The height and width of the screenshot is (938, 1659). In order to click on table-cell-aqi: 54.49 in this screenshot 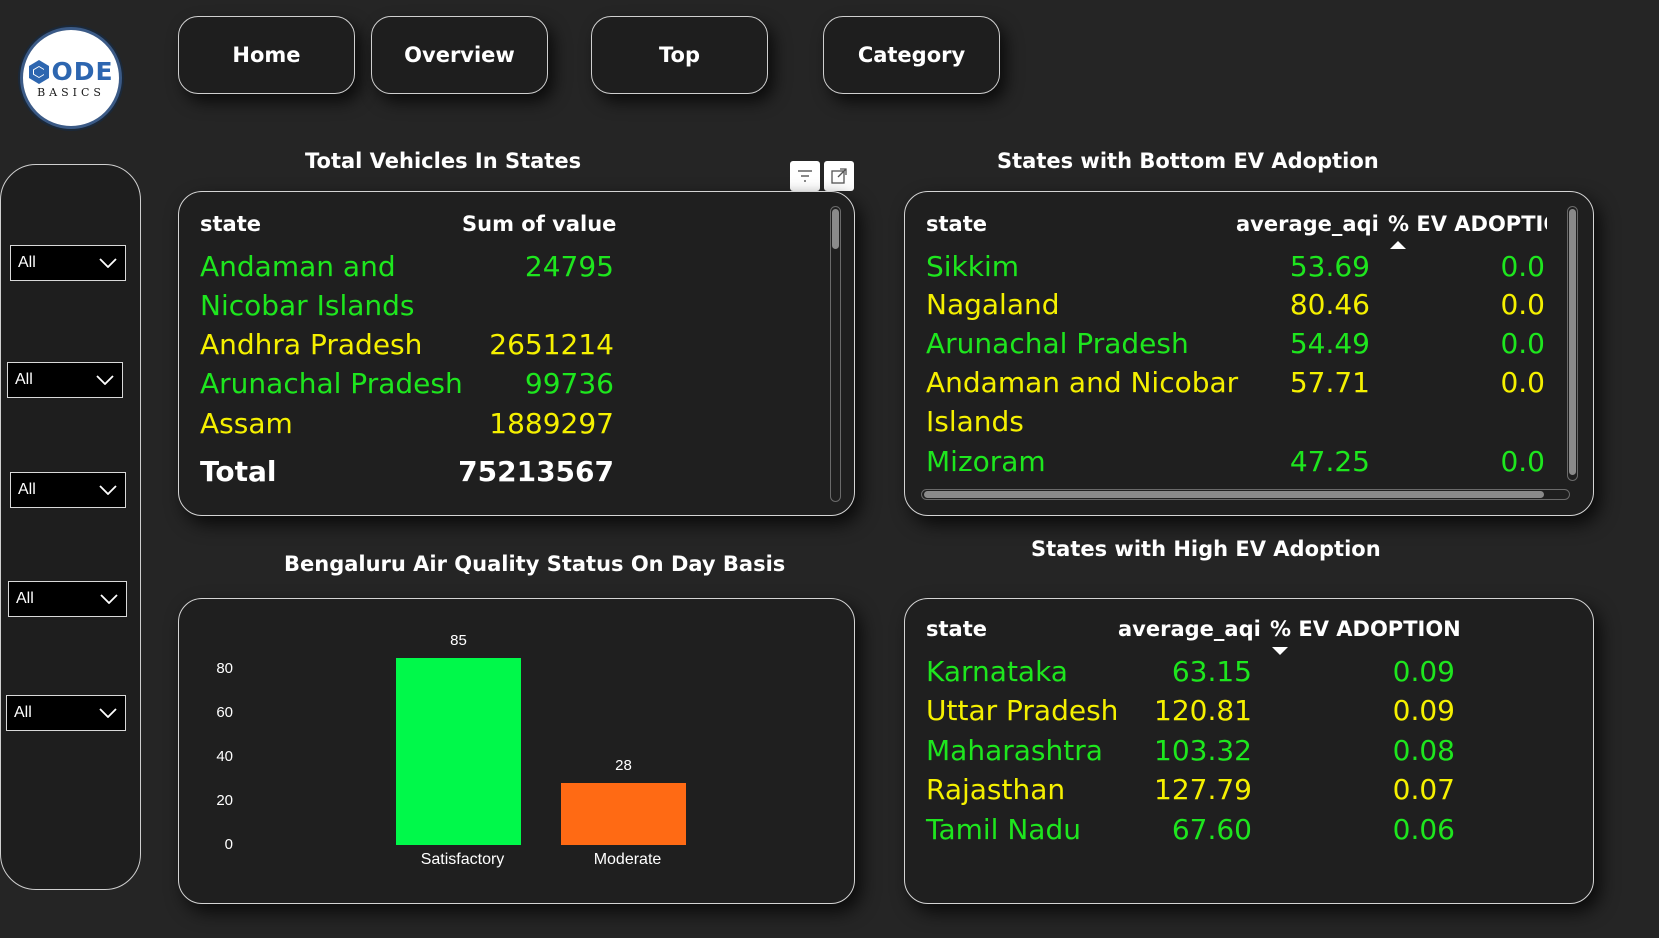, I will do `click(1329, 343)`.